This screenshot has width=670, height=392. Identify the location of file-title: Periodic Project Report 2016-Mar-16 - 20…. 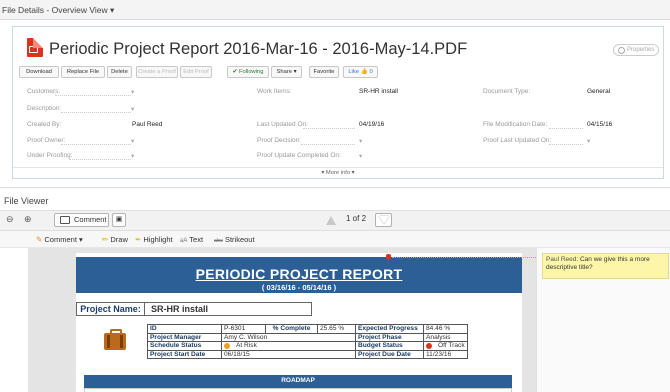
(258, 49).